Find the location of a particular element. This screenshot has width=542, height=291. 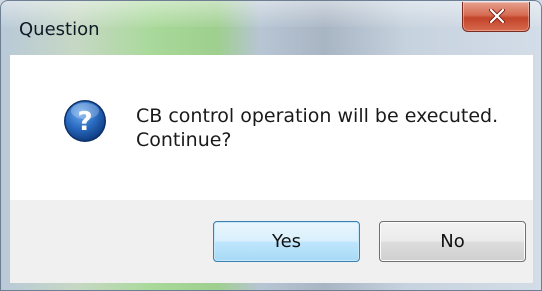

close-button is located at coordinates (496, 17).